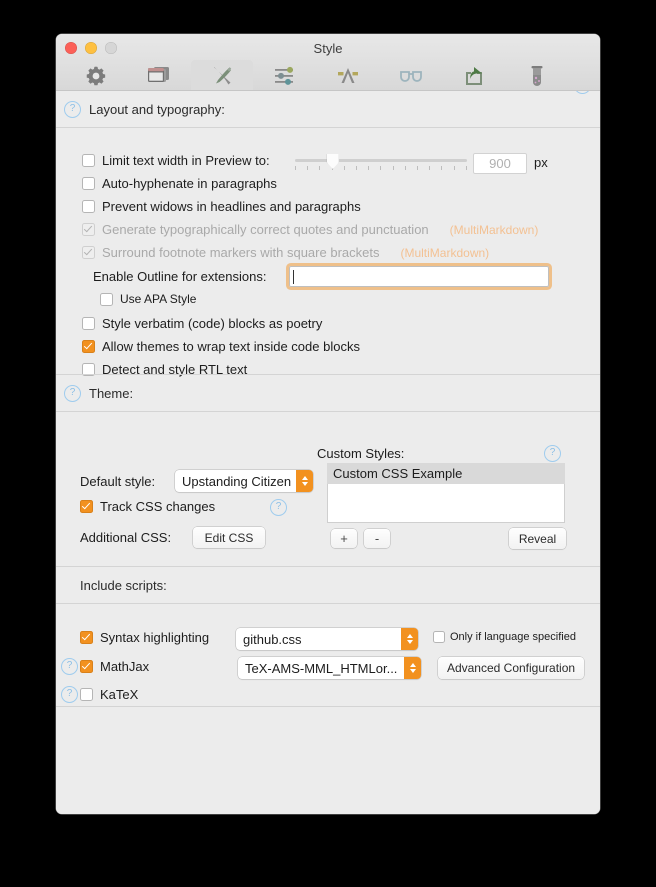 Image resolution: width=656 pixels, height=887 pixels. I want to click on help-icon-track-css: ?, so click(278, 507).